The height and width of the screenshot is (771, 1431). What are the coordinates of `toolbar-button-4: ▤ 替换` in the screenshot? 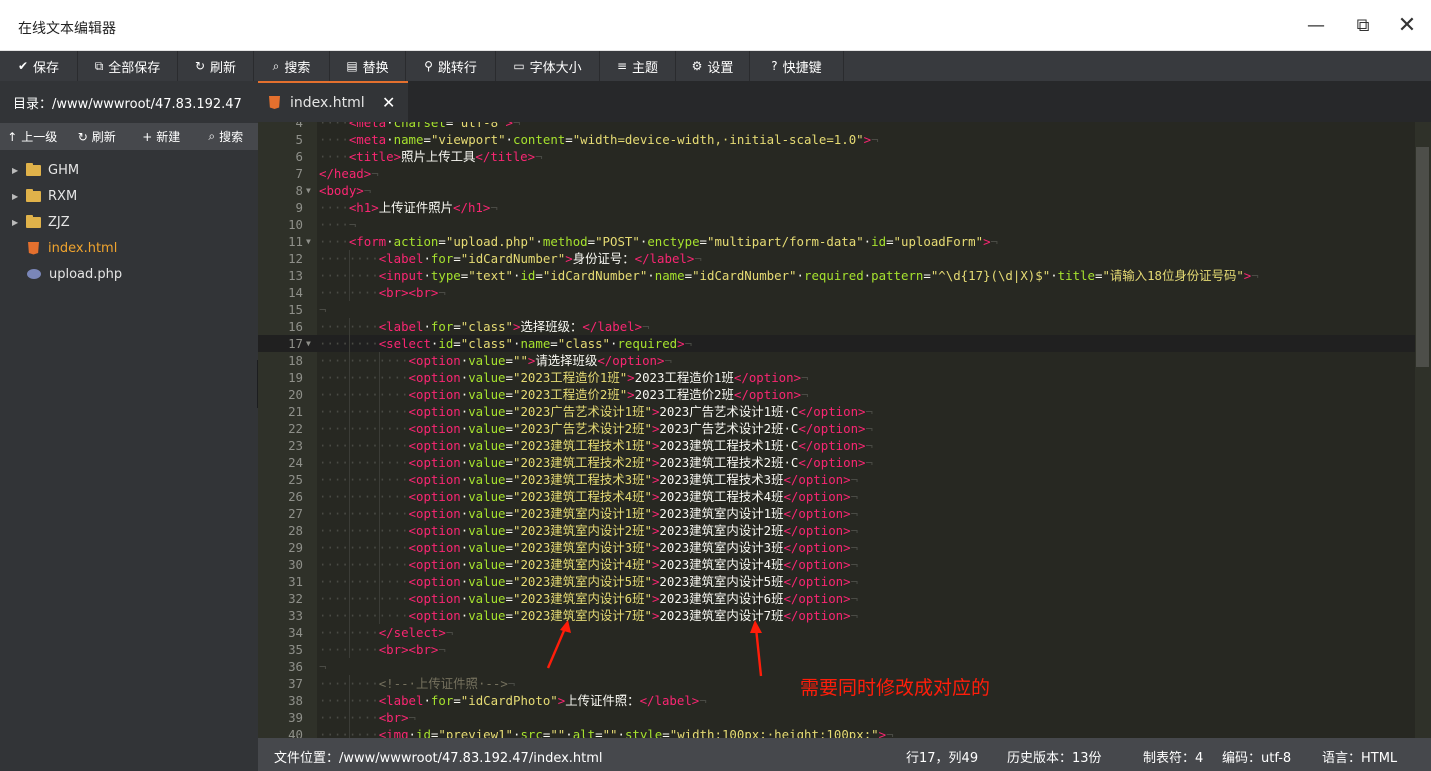 It's located at (368, 66).